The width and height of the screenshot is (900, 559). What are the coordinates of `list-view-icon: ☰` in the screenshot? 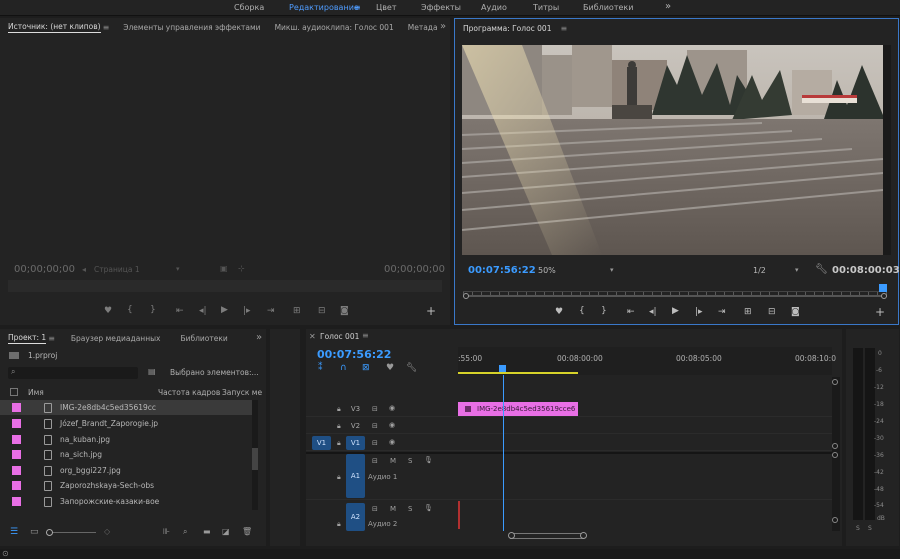 It's located at (14, 532).